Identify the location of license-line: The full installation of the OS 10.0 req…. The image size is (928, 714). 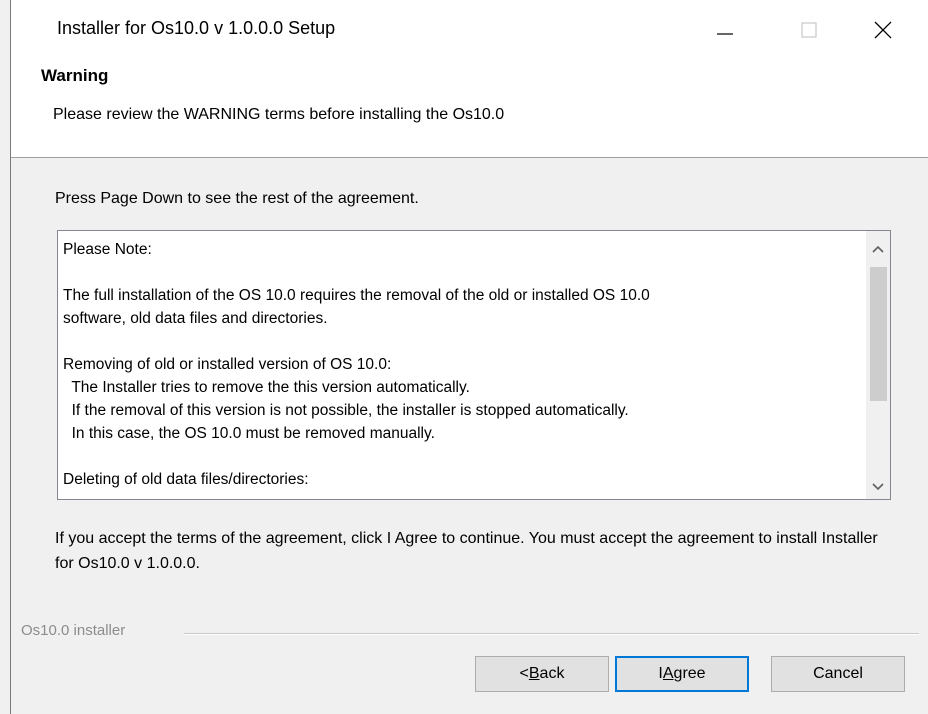
(356, 295).